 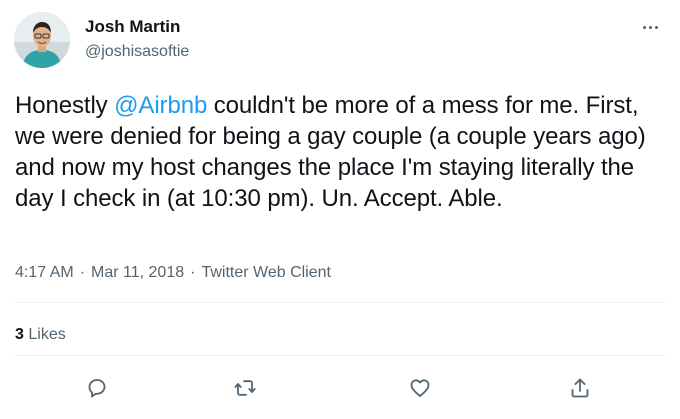 I want to click on reply-icon, so click(x=97, y=388).